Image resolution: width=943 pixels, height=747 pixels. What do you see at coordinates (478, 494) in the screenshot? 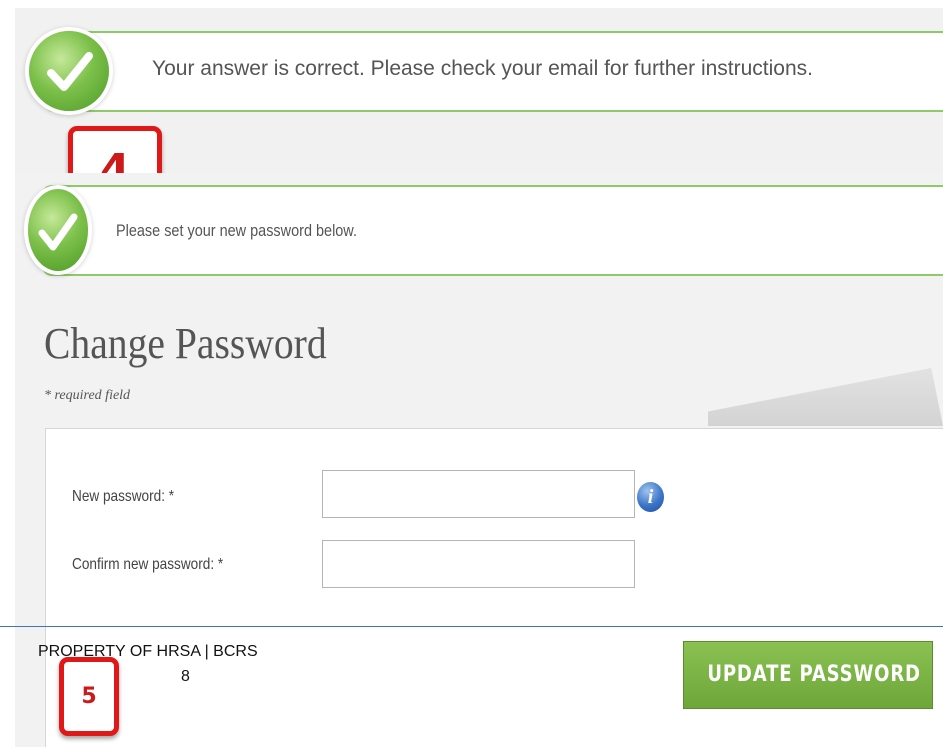
I see `new-password-input` at bounding box center [478, 494].